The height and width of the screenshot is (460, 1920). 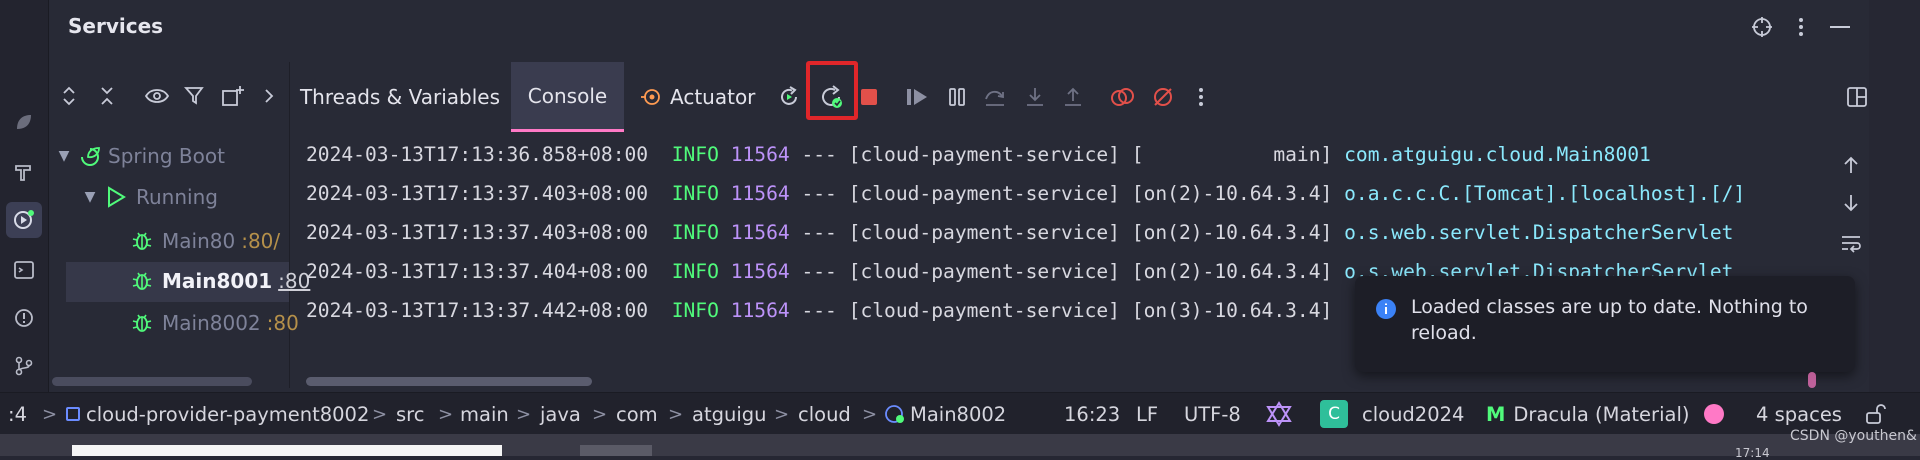 I want to click on terminal-icon, so click(x=24, y=270).